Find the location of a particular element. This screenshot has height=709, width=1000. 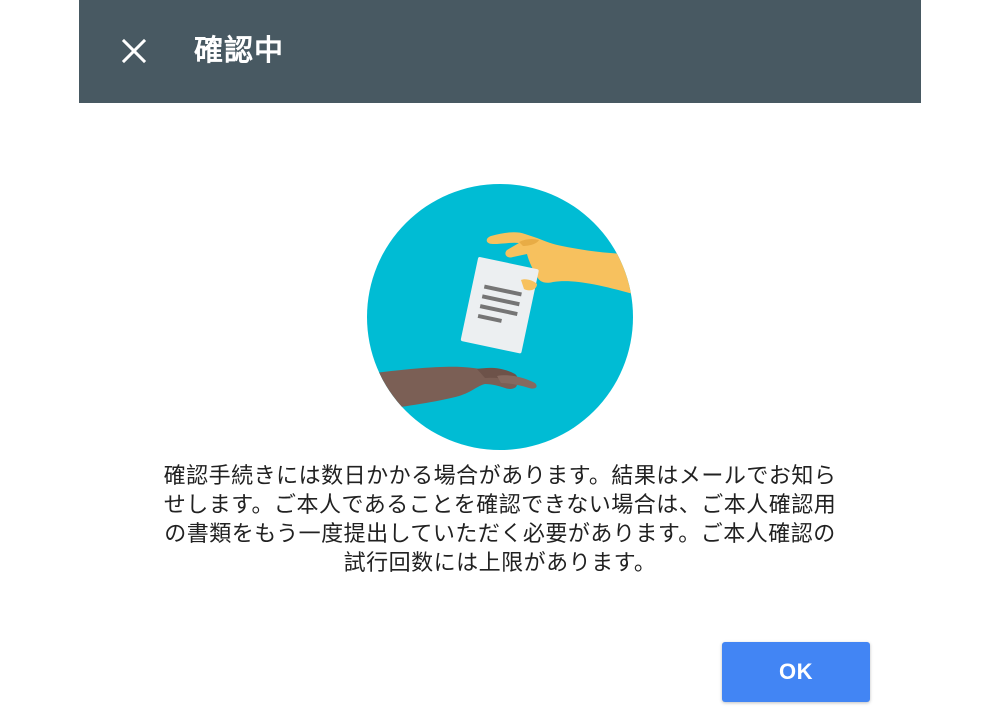

message-line: せします。ご本人であることを確認できない場合は、ご本人確認用 is located at coordinates (500, 505).